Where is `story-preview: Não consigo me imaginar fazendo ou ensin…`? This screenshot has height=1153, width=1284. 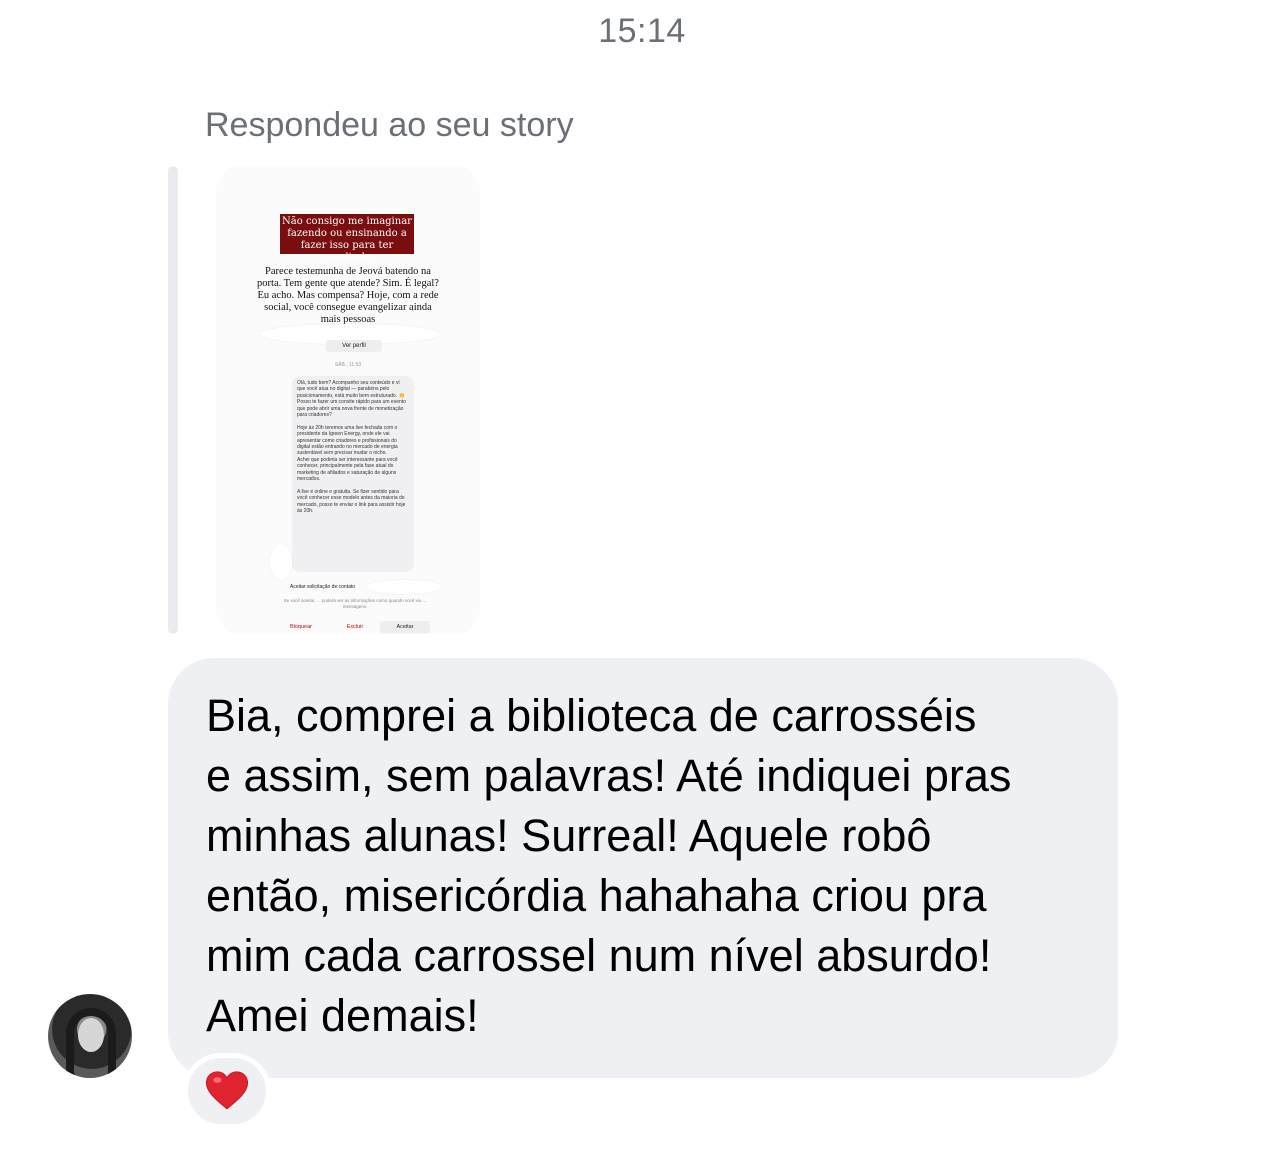
story-preview: Não consigo me imaginar fazendo ou ensin… is located at coordinates (348, 400).